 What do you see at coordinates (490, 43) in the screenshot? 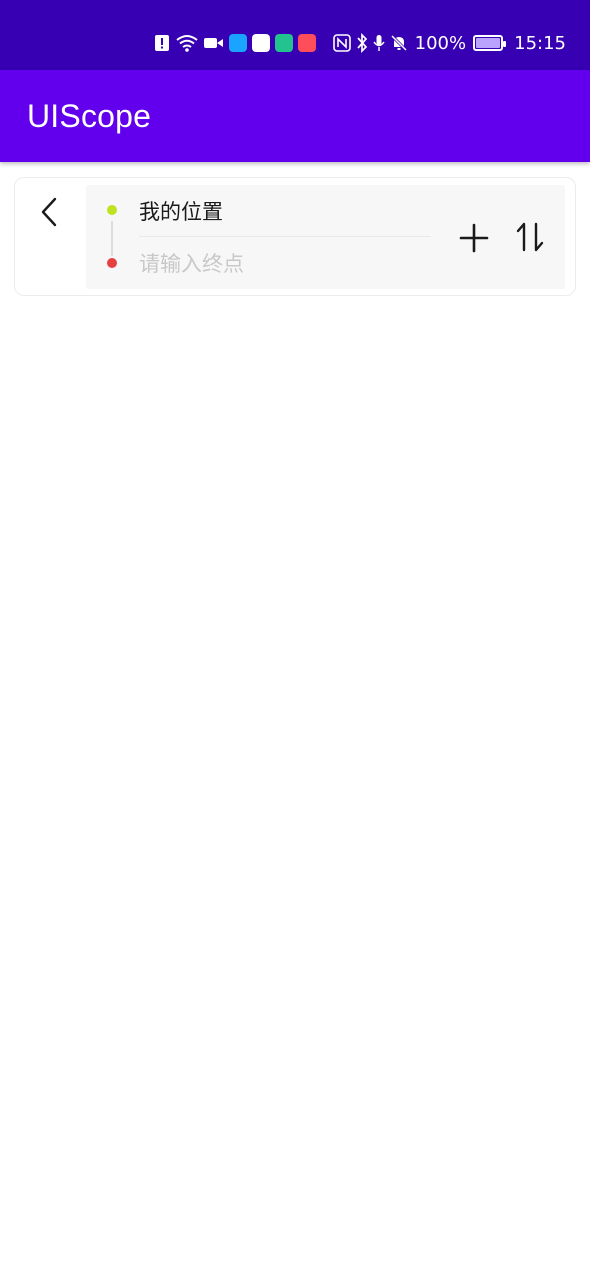
I see `battery-icon` at bounding box center [490, 43].